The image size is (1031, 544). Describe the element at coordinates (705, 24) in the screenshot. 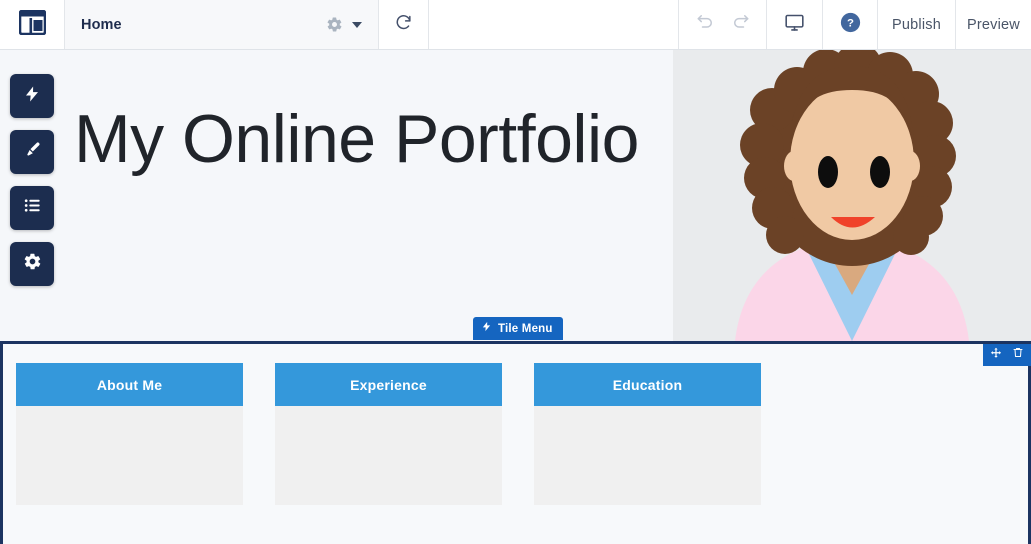

I see `undo-arrow-icon` at that location.